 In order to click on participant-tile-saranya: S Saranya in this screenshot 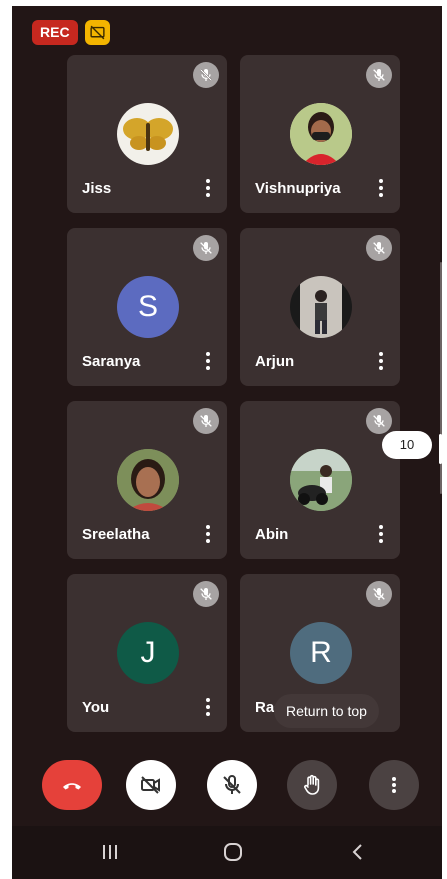, I will do `click(147, 307)`.